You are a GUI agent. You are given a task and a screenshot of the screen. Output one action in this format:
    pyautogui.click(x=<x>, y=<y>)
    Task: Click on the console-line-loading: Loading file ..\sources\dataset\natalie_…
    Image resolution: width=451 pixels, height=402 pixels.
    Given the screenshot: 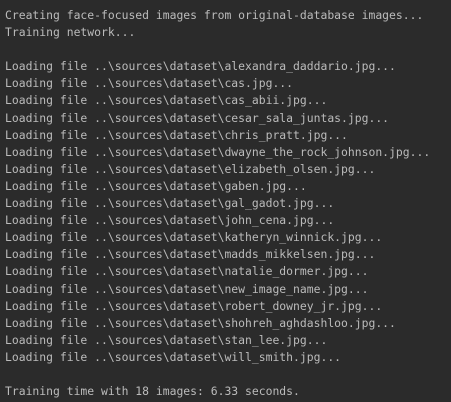 What is the action you would take?
    pyautogui.click(x=187, y=271)
    